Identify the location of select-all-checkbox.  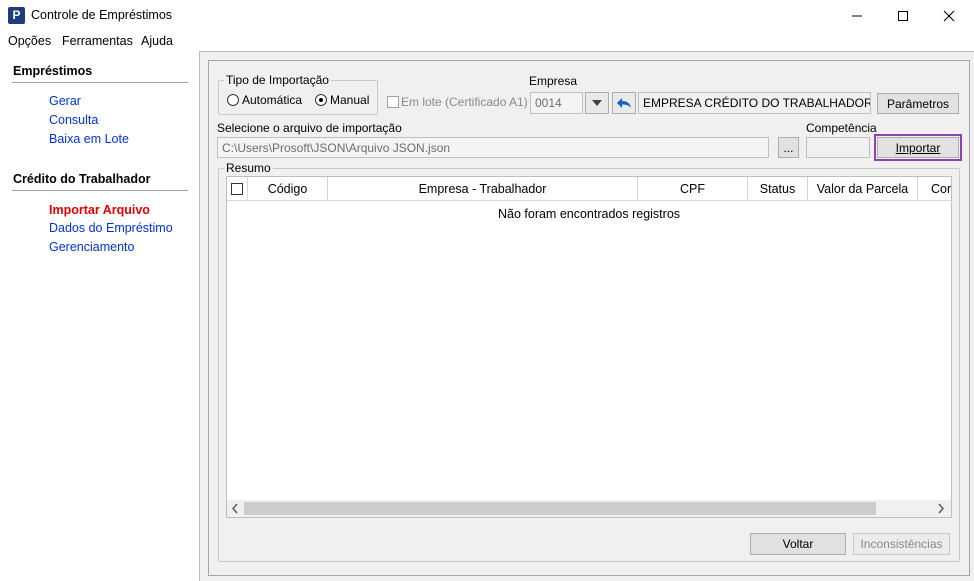
(237, 188).